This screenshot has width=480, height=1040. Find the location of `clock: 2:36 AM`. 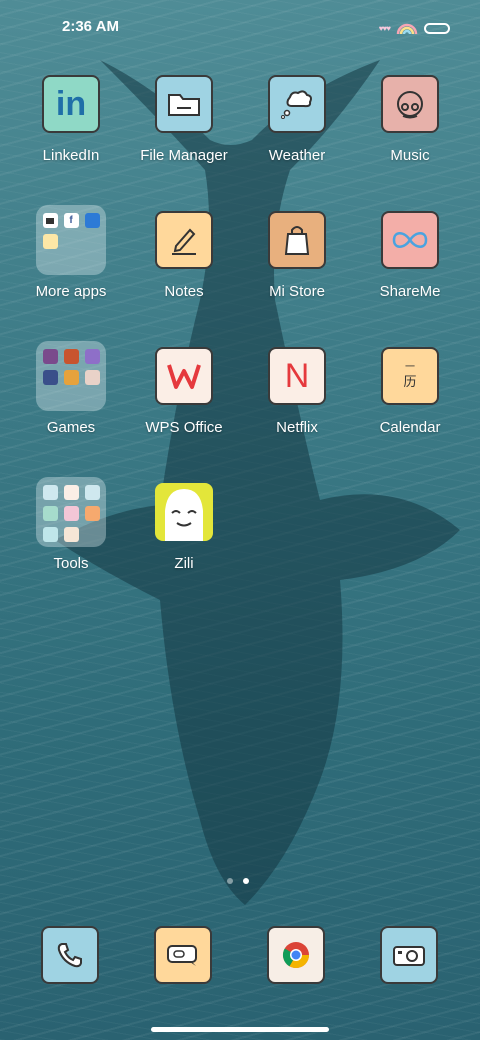

clock: 2:36 AM is located at coordinates (90, 26).